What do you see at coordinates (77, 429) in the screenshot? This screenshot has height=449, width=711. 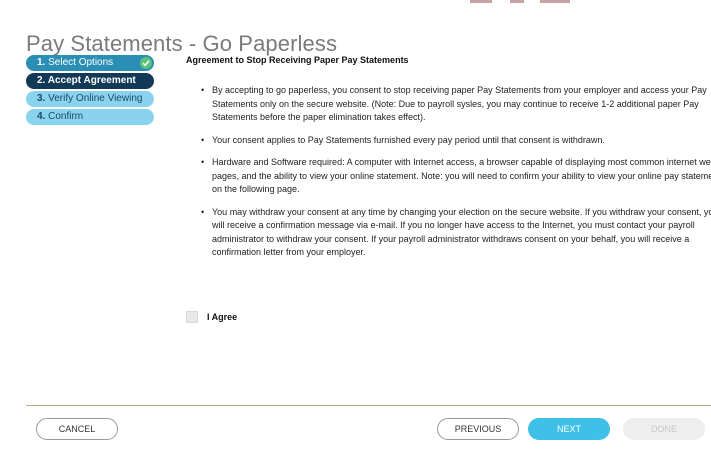 I see `cancel-button: CANCEL` at bounding box center [77, 429].